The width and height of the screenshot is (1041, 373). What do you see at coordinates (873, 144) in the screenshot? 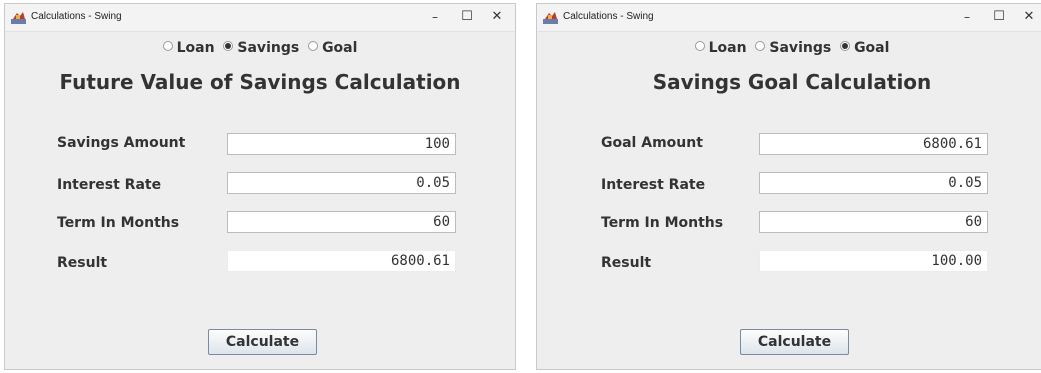
I see `goal-amount-input: 6800.61` at bounding box center [873, 144].